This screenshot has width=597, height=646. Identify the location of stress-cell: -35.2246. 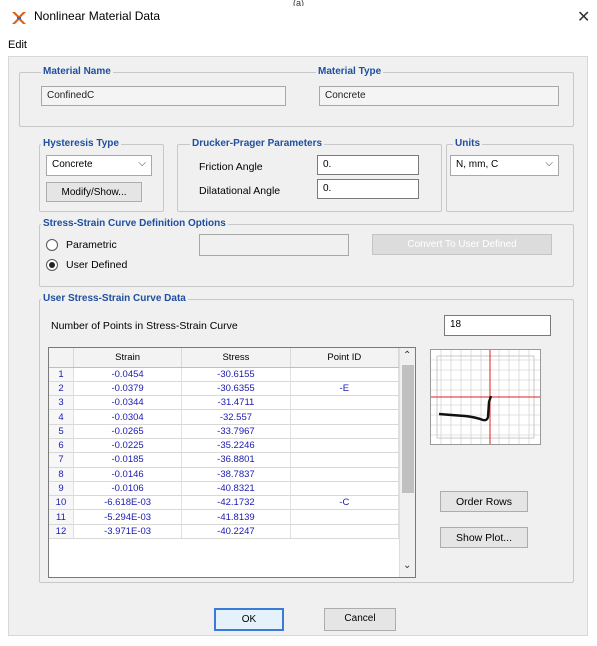
(236, 446).